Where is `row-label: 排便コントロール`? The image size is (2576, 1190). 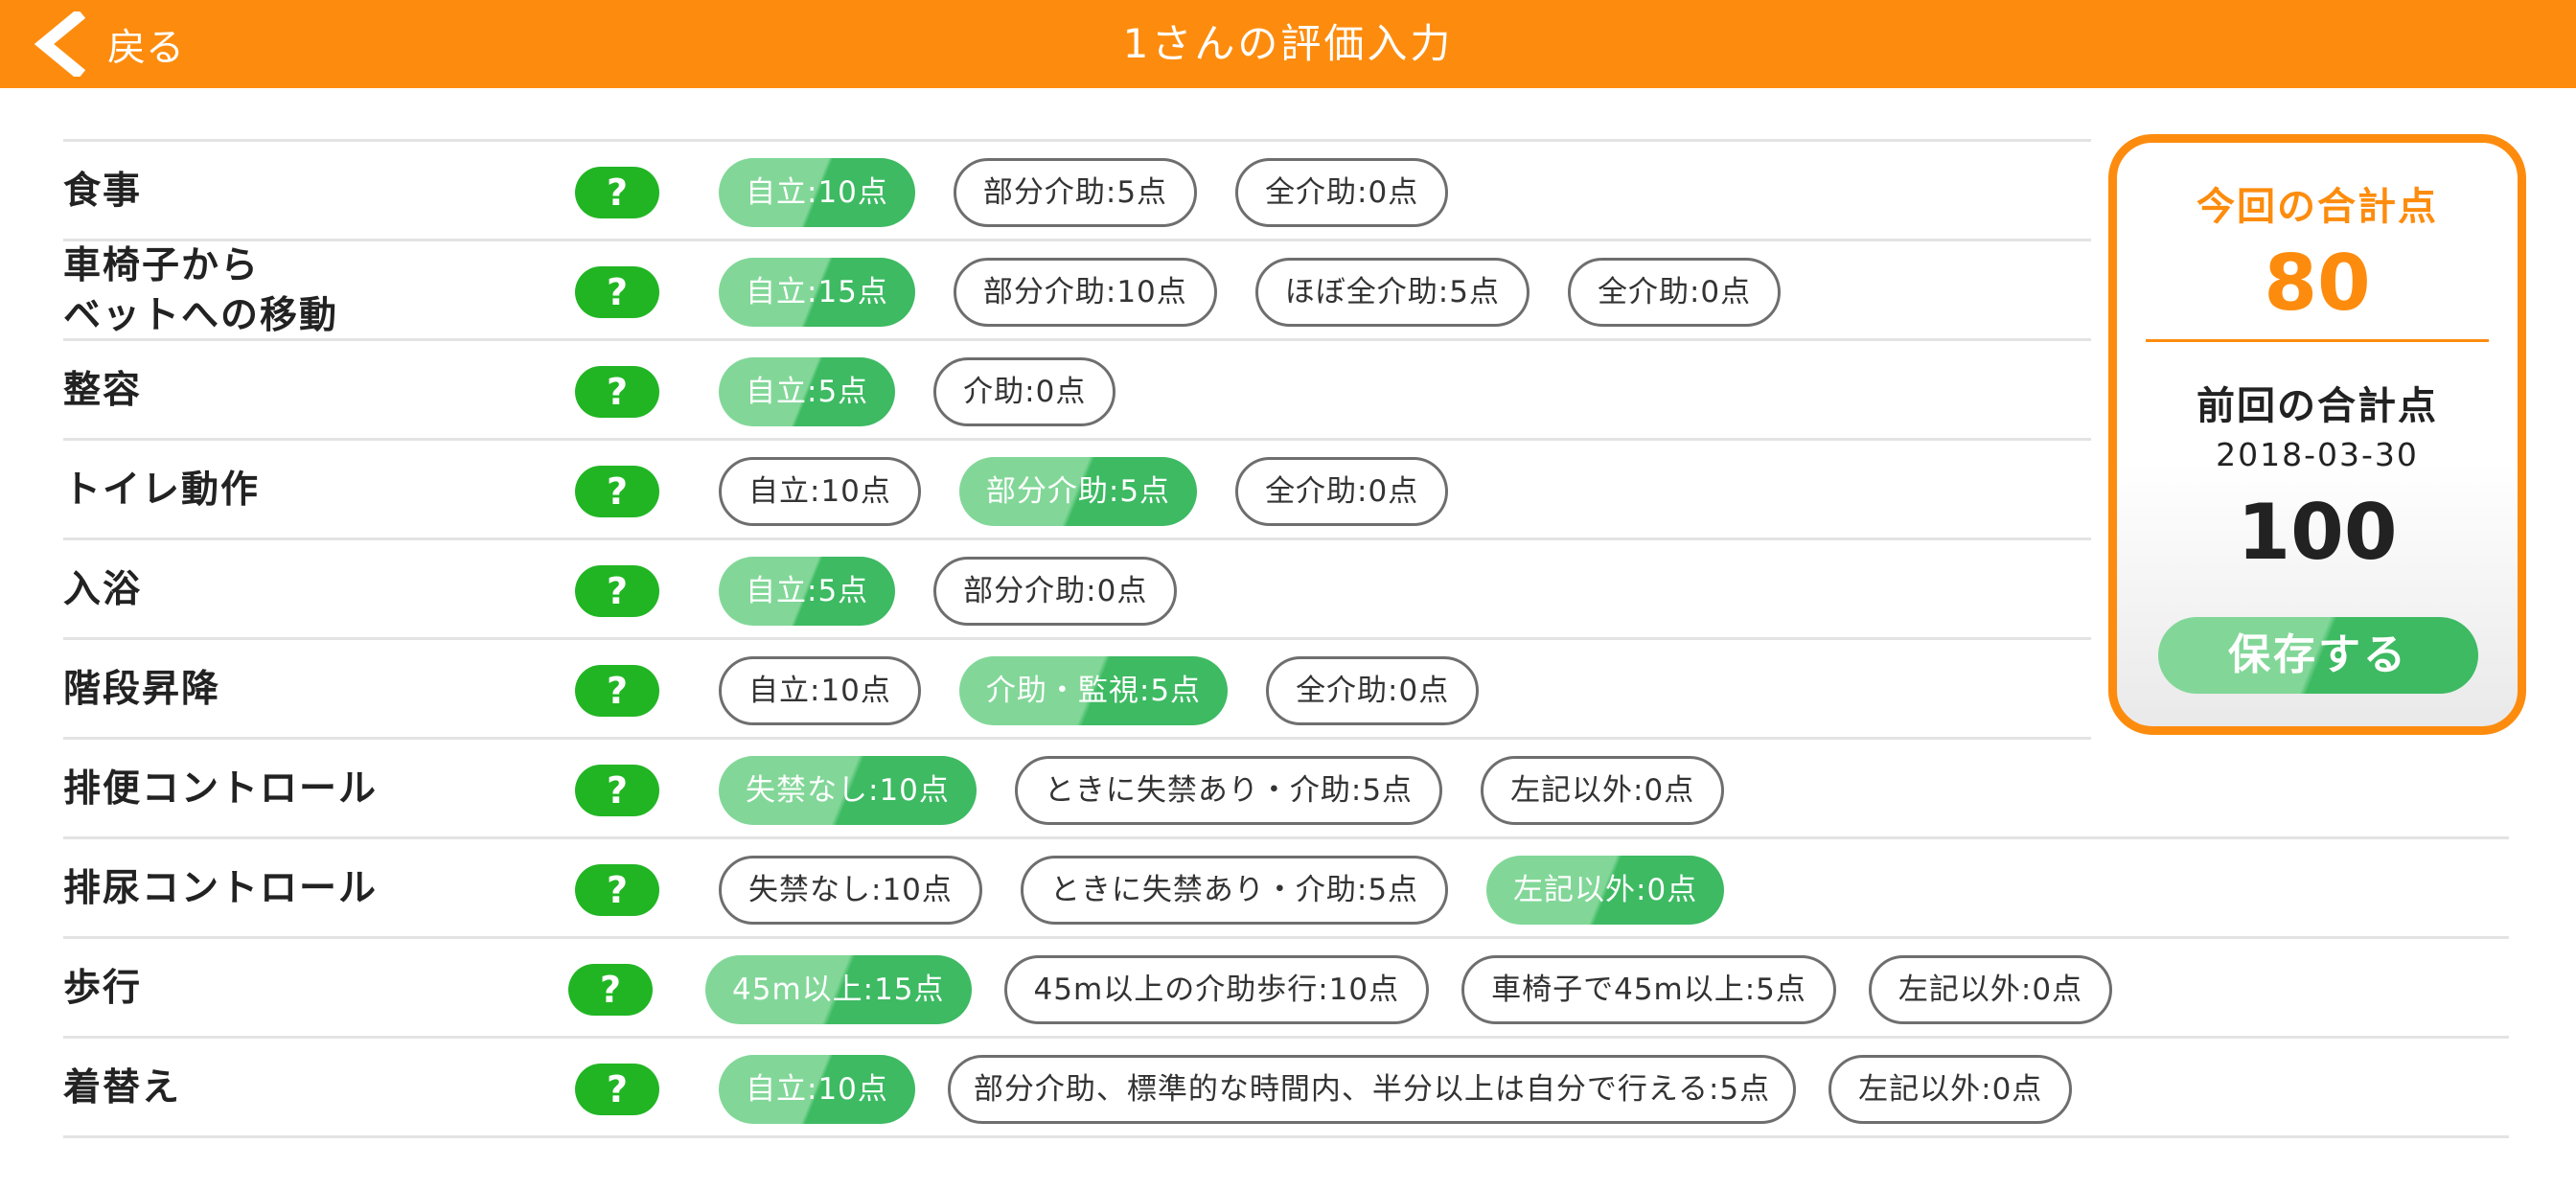
row-label: 排便コントロール is located at coordinates (221, 789).